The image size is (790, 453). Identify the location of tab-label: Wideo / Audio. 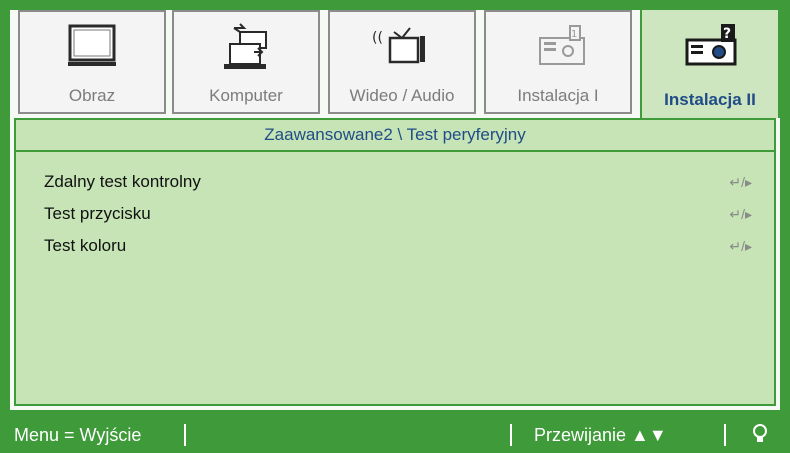
(402, 95).